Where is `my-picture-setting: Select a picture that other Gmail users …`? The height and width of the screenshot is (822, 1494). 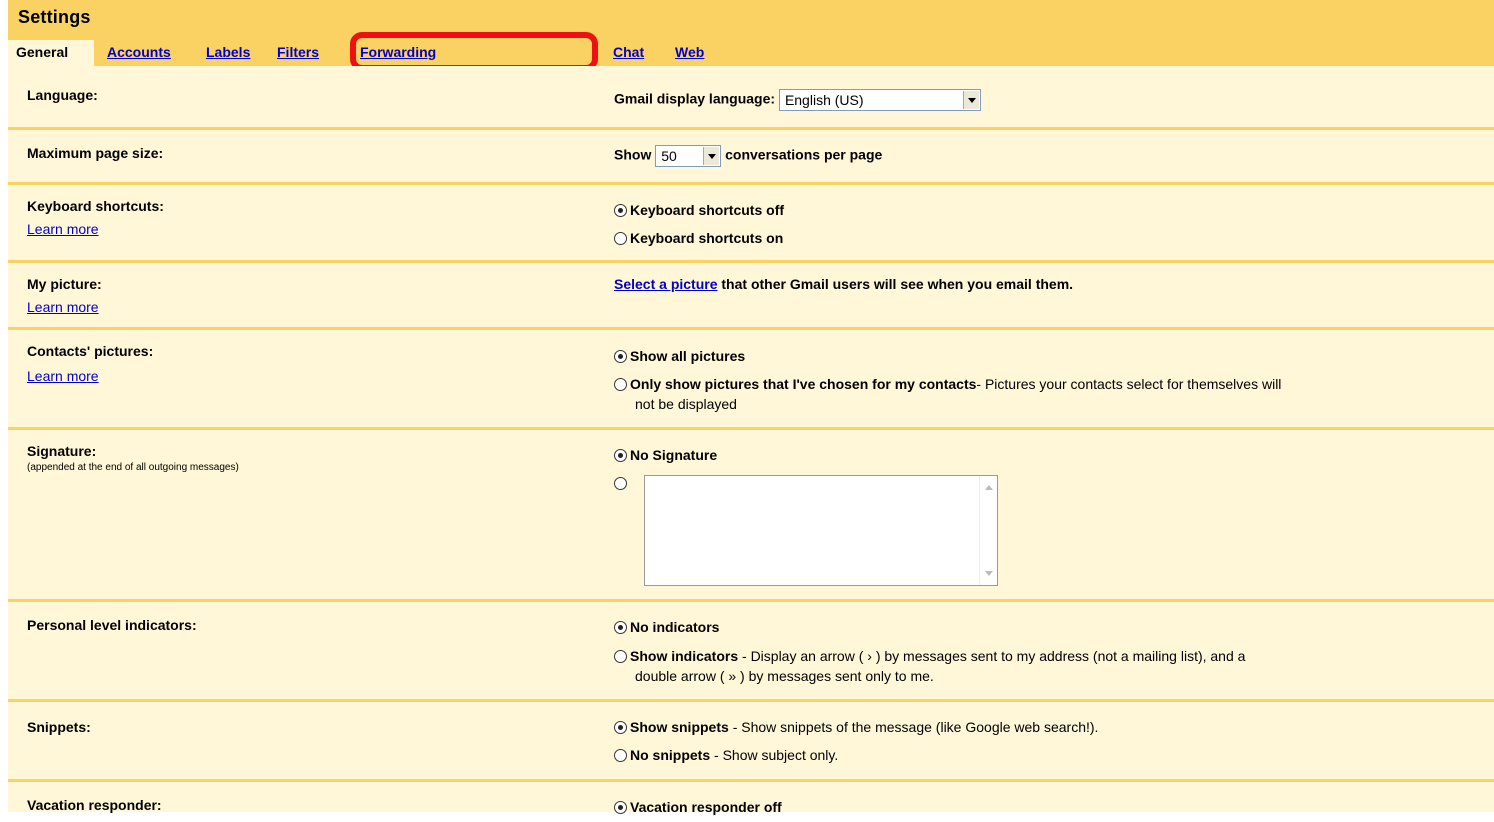 my-picture-setting: Select a picture that other Gmail users … is located at coordinates (843, 284).